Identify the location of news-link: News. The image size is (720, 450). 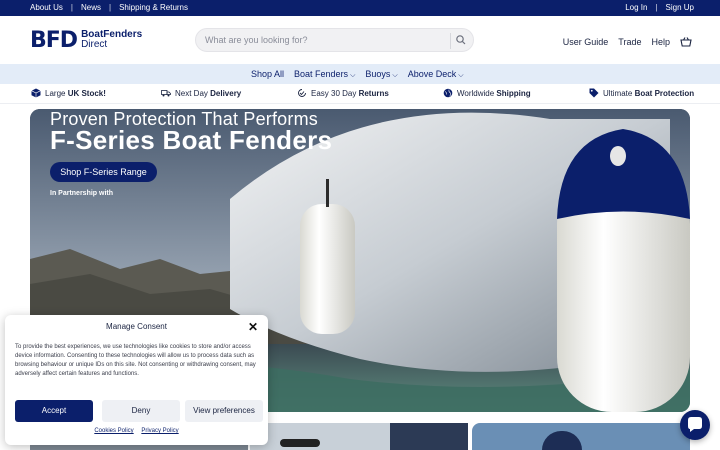
(91, 7).